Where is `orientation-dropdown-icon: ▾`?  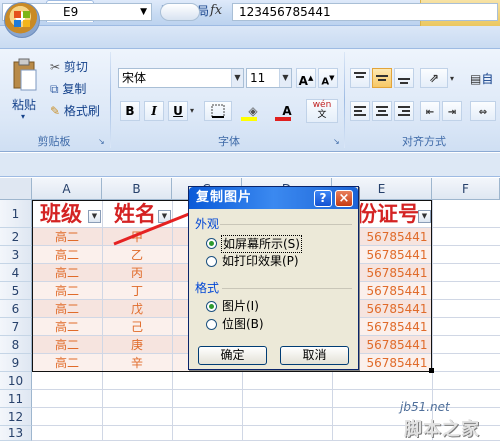 orientation-dropdown-icon: ▾ is located at coordinates (452, 78).